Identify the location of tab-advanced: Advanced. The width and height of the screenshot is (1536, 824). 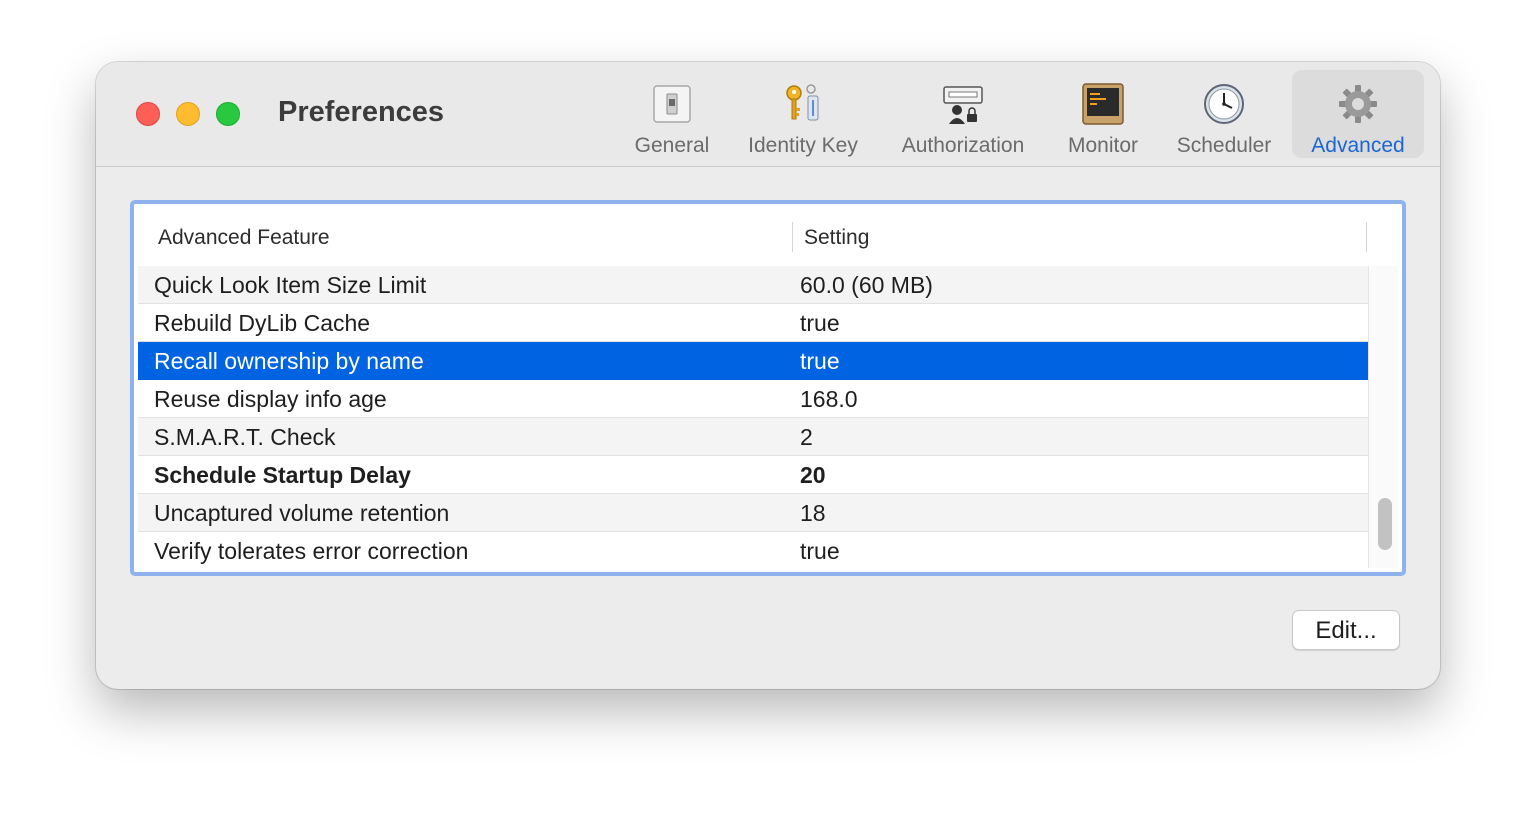
(1358, 114).